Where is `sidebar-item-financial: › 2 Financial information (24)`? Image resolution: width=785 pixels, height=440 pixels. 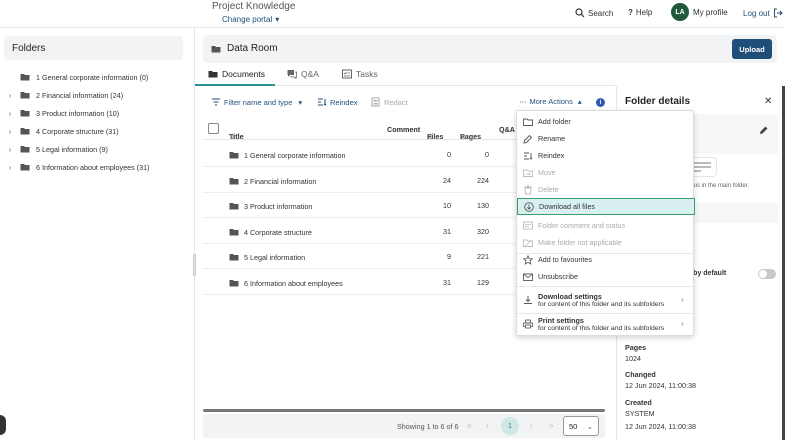 sidebar-item-financial: › 2 Financial information (24) is located at coordinates (97, 95).